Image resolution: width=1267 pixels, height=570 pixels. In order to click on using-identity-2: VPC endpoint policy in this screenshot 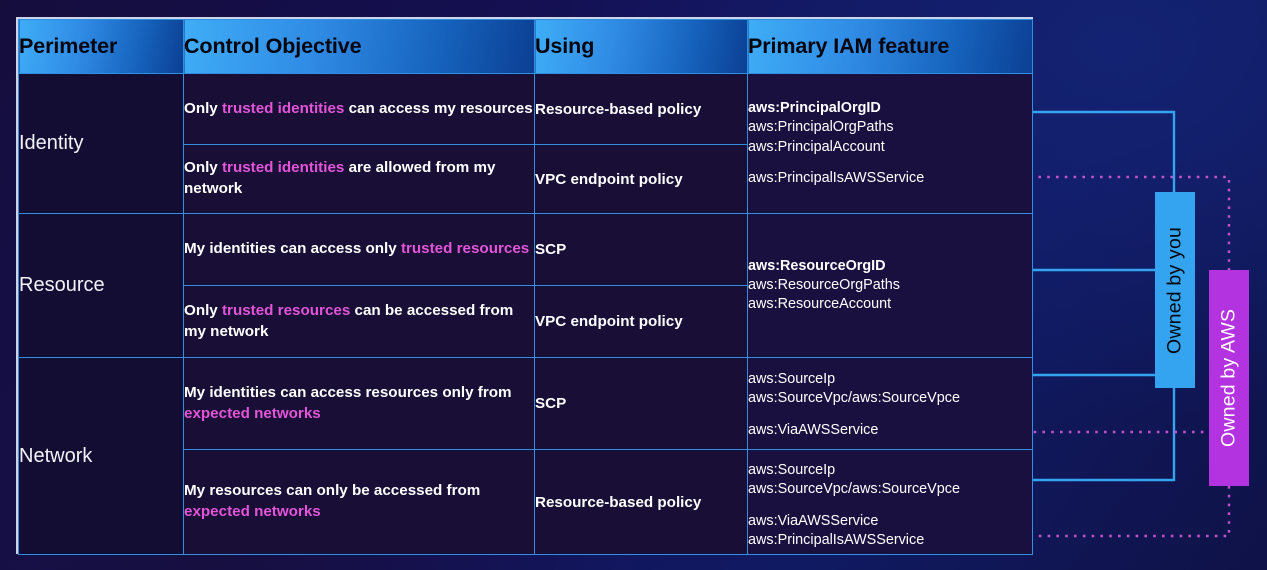, I will do `click(641, 179)`.